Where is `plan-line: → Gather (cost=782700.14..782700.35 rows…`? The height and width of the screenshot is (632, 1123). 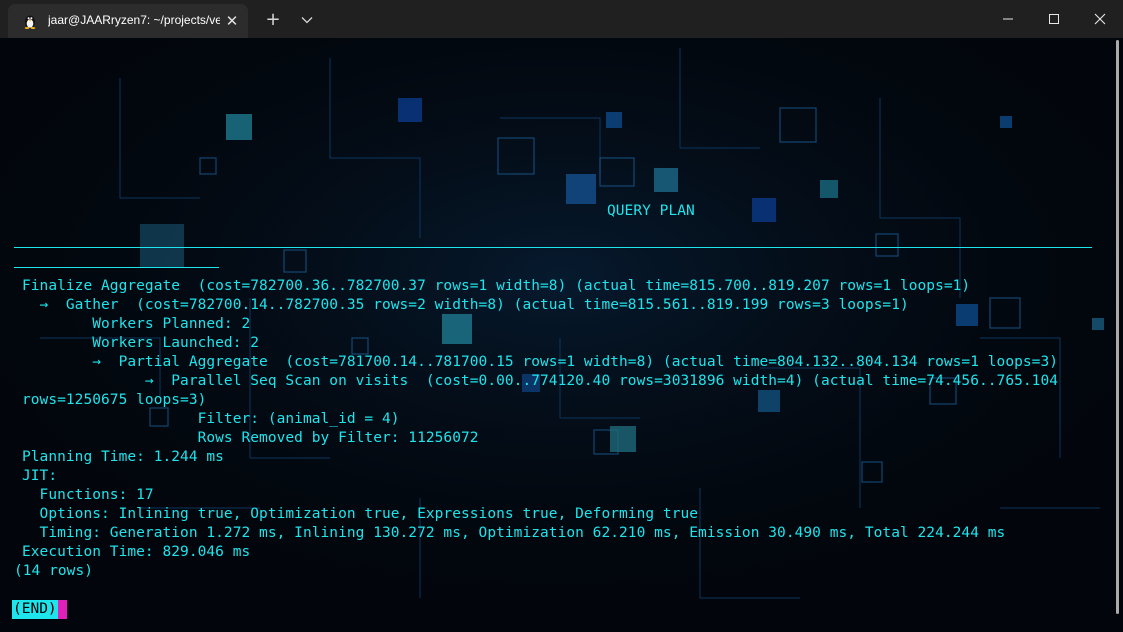
plan-line: → Gather (cost=782700.14..782700.35 rows… is located at coordinates (465, 305).